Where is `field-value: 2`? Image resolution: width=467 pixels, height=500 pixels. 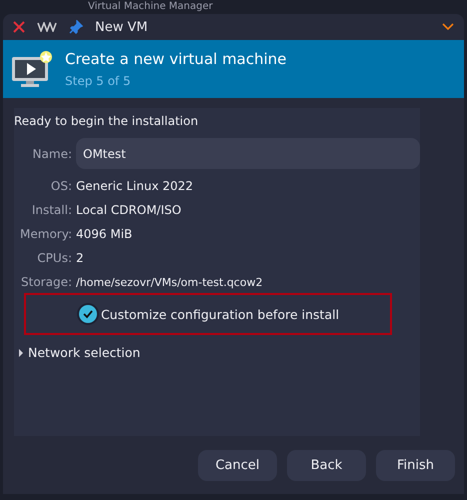
field-value: 2 is located at coordinates (80, 258).